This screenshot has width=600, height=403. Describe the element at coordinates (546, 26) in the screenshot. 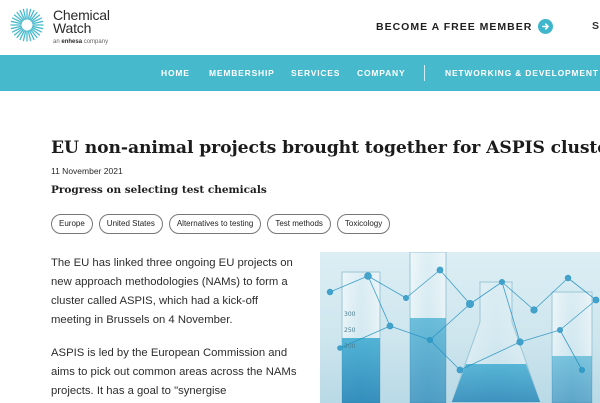

I see `arrow-right-circle-icon` at that location.